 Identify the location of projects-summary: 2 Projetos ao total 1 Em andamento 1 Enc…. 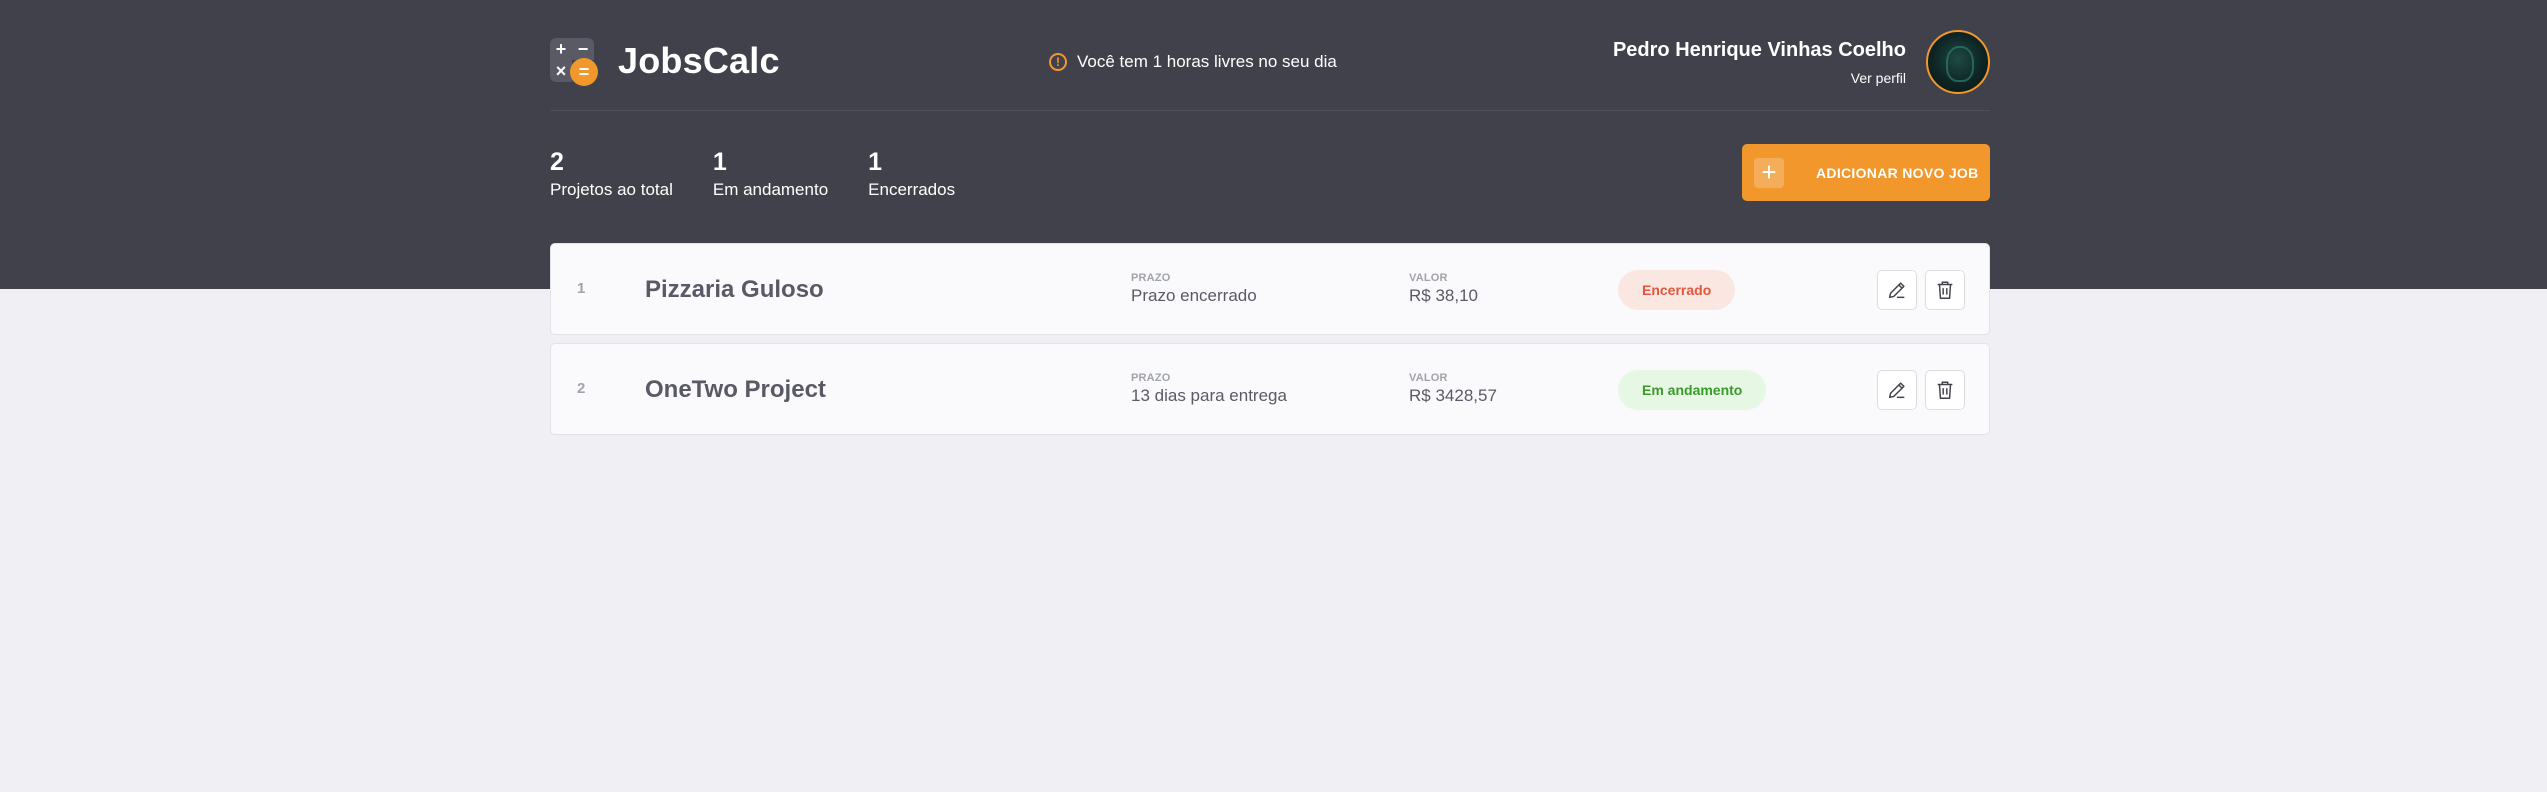
(752, 174).